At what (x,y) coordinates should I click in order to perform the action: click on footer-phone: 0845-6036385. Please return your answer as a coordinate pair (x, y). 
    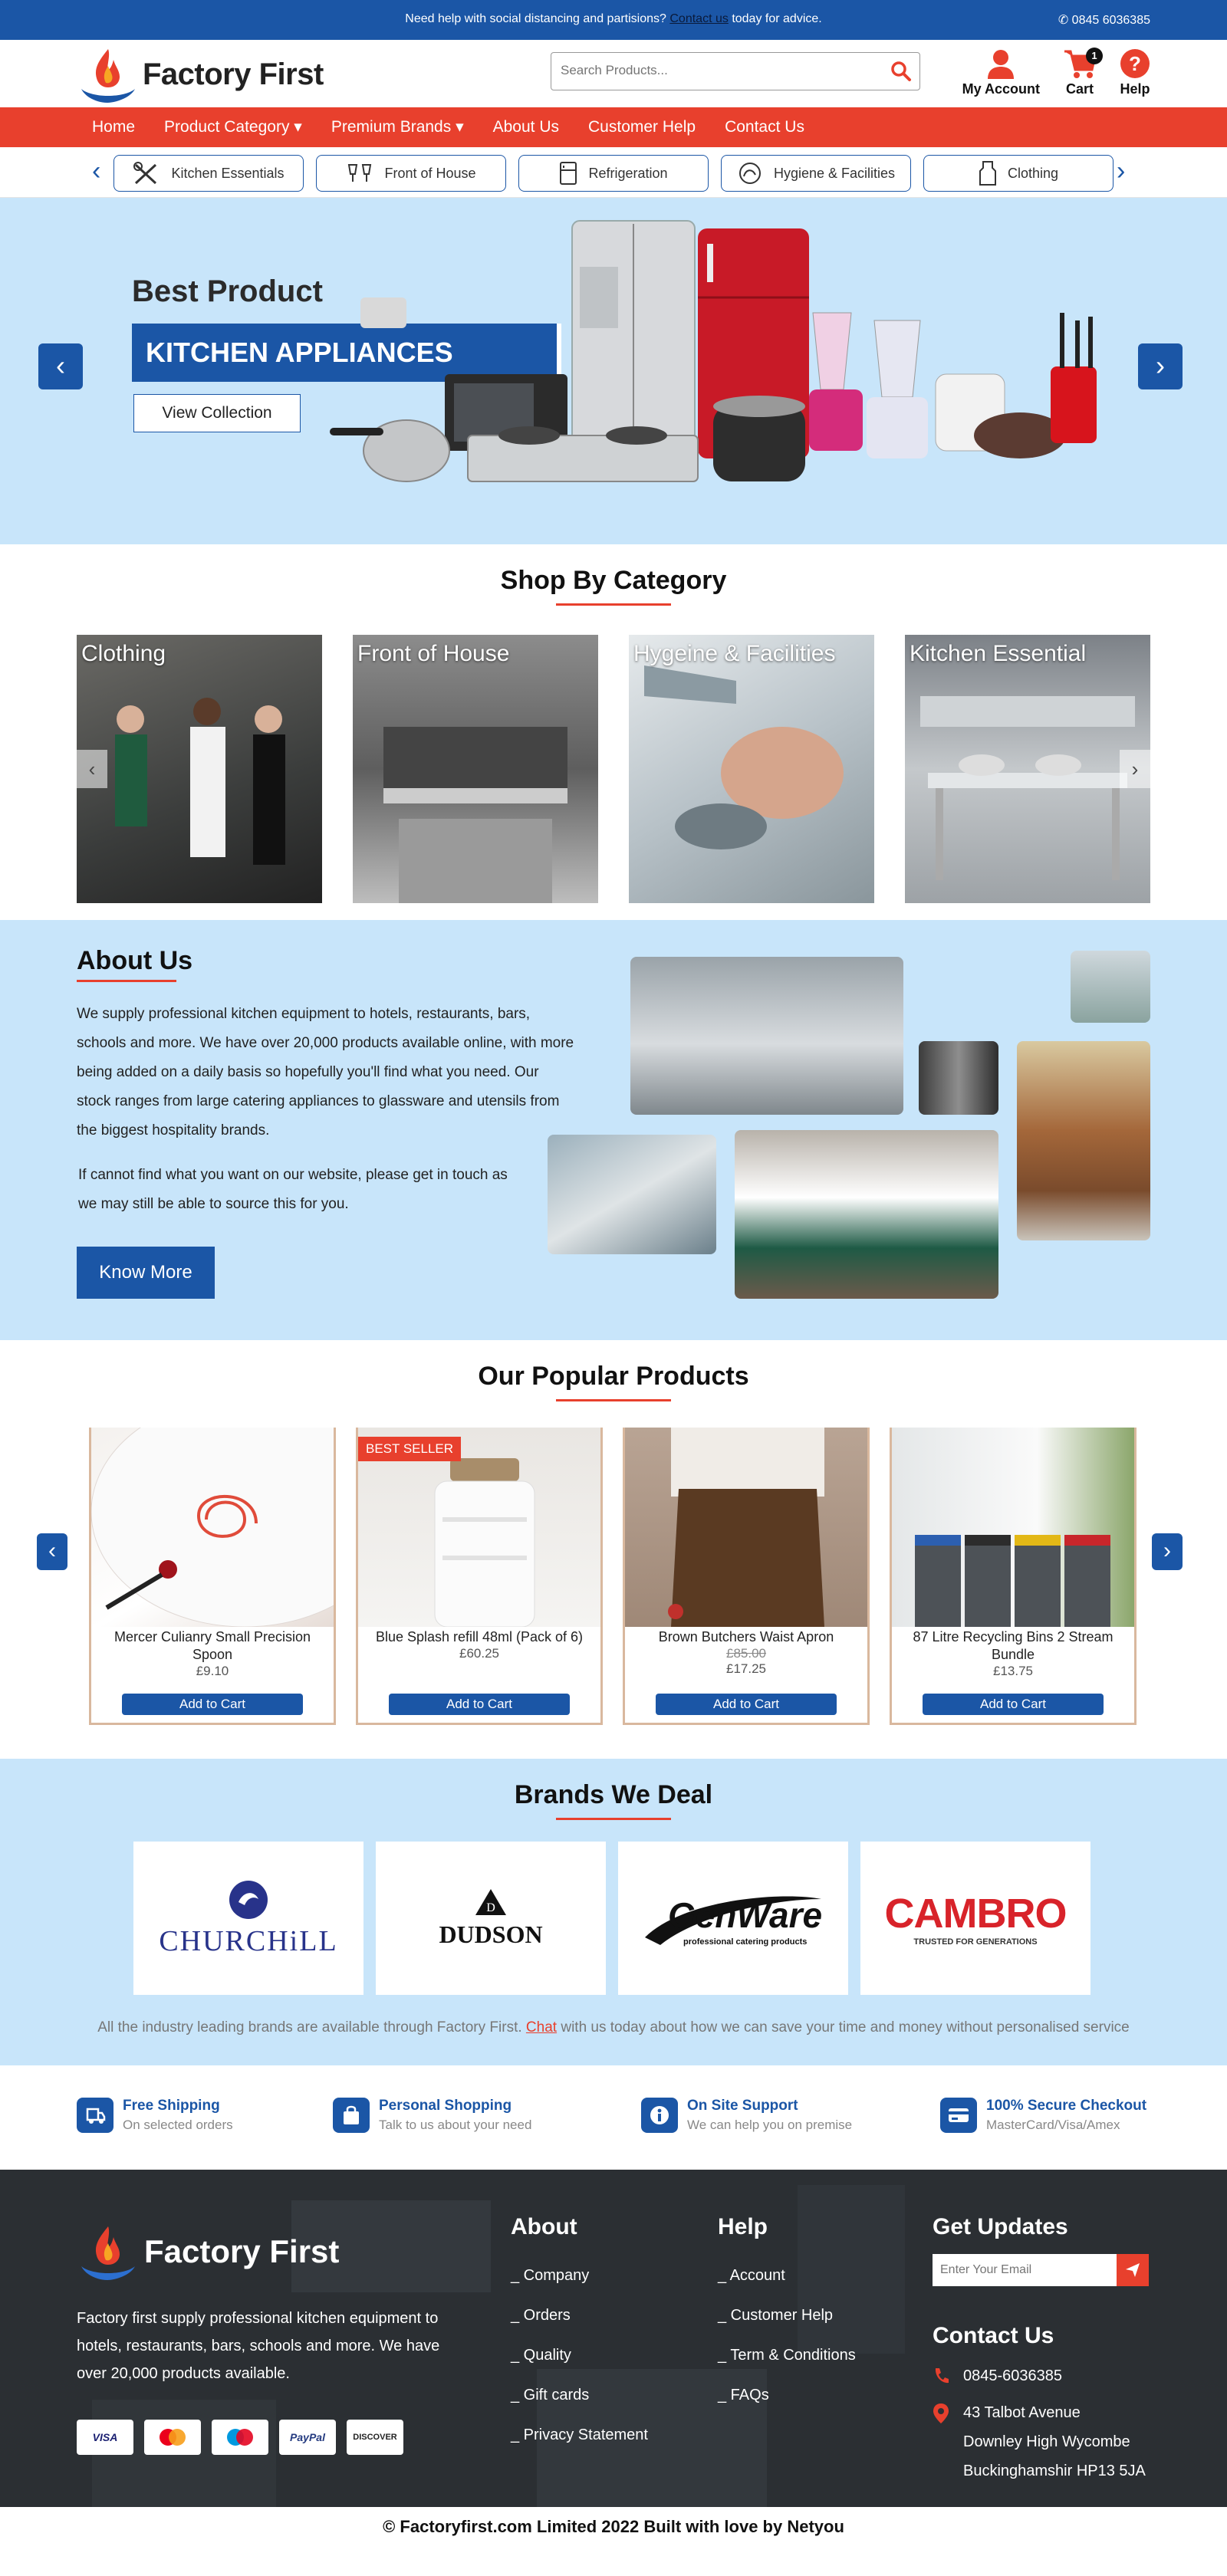
    Looking at the image, I should click on (997, 2376).